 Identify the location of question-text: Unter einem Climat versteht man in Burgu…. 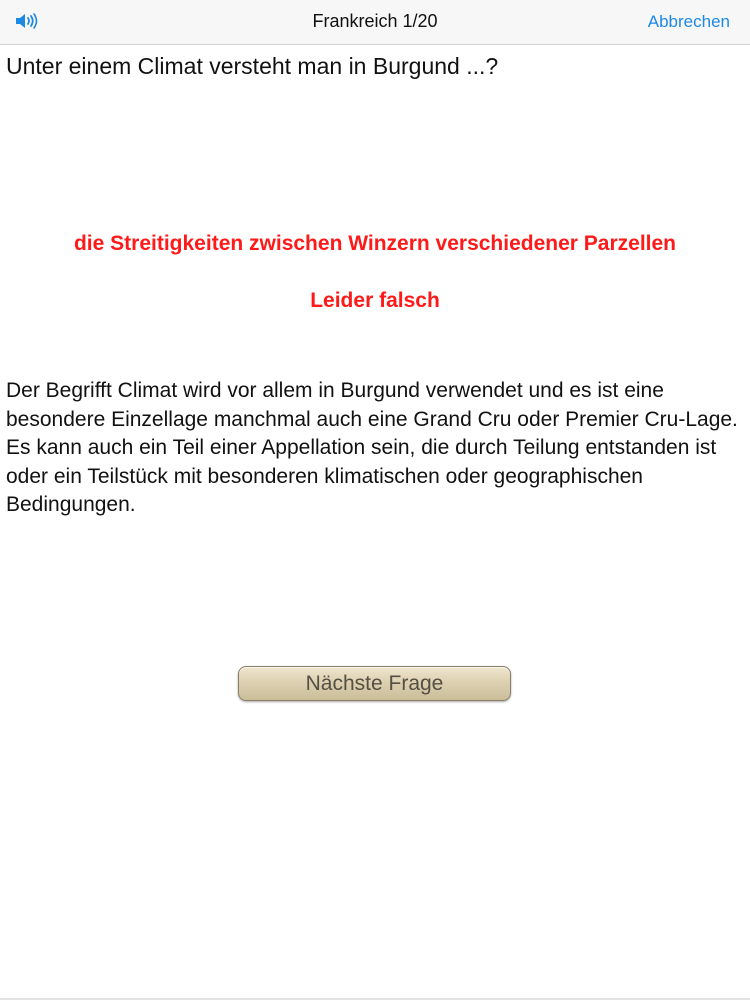
(252, 66).